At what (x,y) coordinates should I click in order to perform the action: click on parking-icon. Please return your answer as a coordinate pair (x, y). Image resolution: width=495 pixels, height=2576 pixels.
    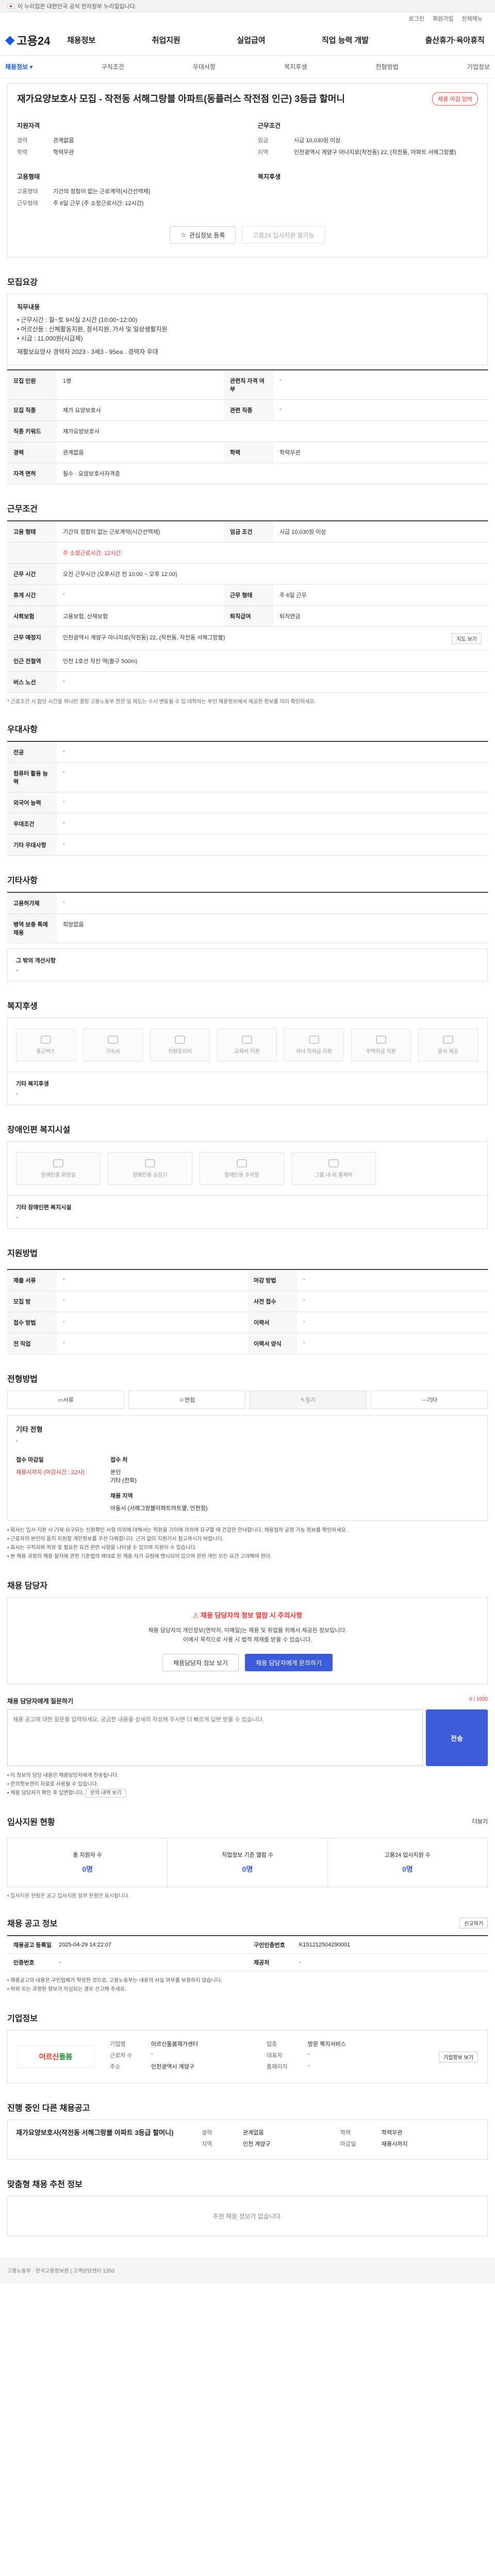
    Looking at the image, I should click on (242, 1163).